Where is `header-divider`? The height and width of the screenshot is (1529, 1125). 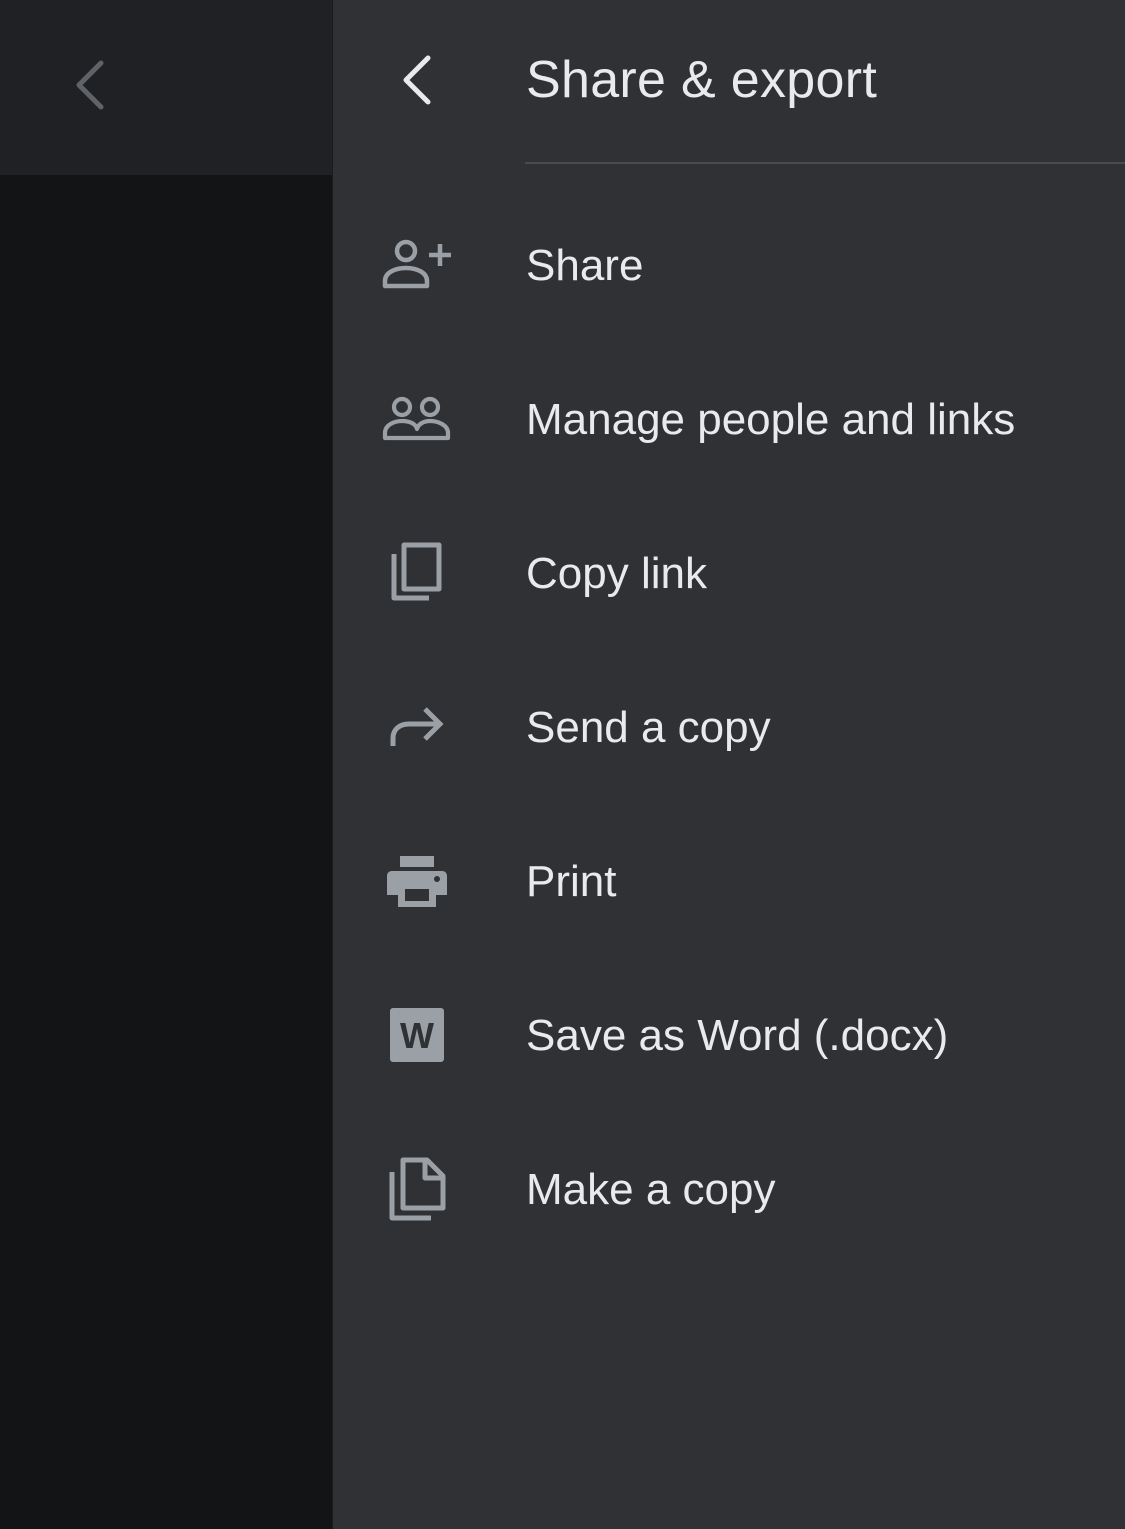
header-divider is located at coordinates (825, 163).